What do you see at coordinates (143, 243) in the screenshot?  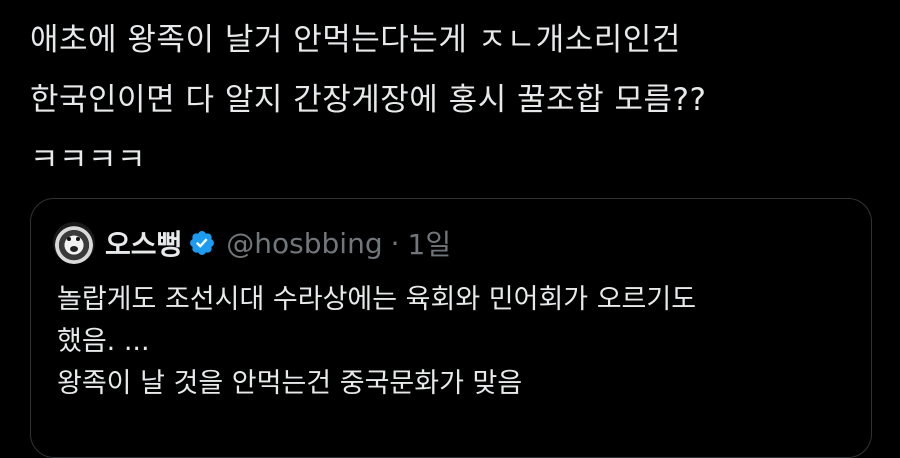 I see `quoted-display-name: 오스뻥` at bounding box center [143, 243].